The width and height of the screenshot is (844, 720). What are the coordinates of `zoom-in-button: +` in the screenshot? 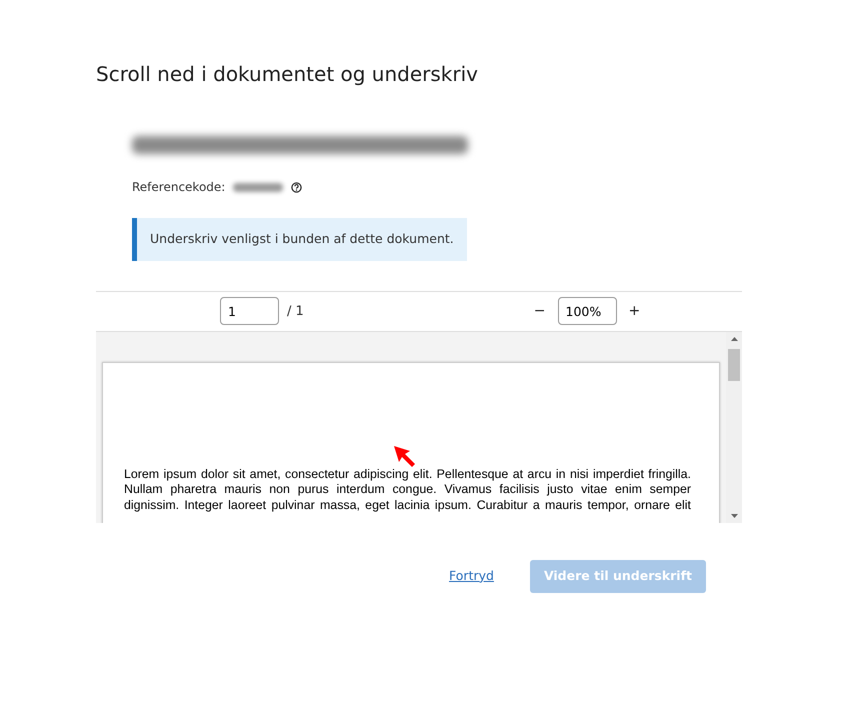 It's located at (634, 311).